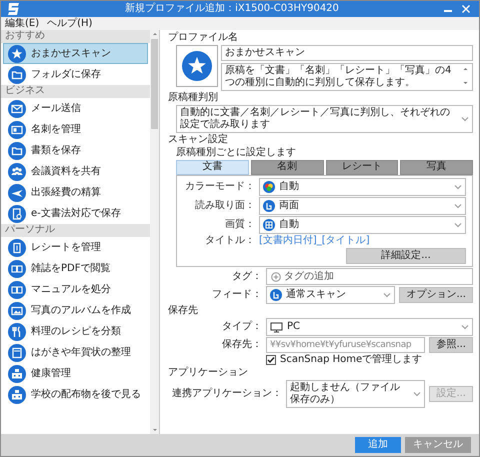 The width and height of the screenshot is (480, 457). What do you see at coordinates (75, 310) in the screenshot?
I see `sidebar-item: 写真のアルバムを作成` at bounding box center [75, 310].